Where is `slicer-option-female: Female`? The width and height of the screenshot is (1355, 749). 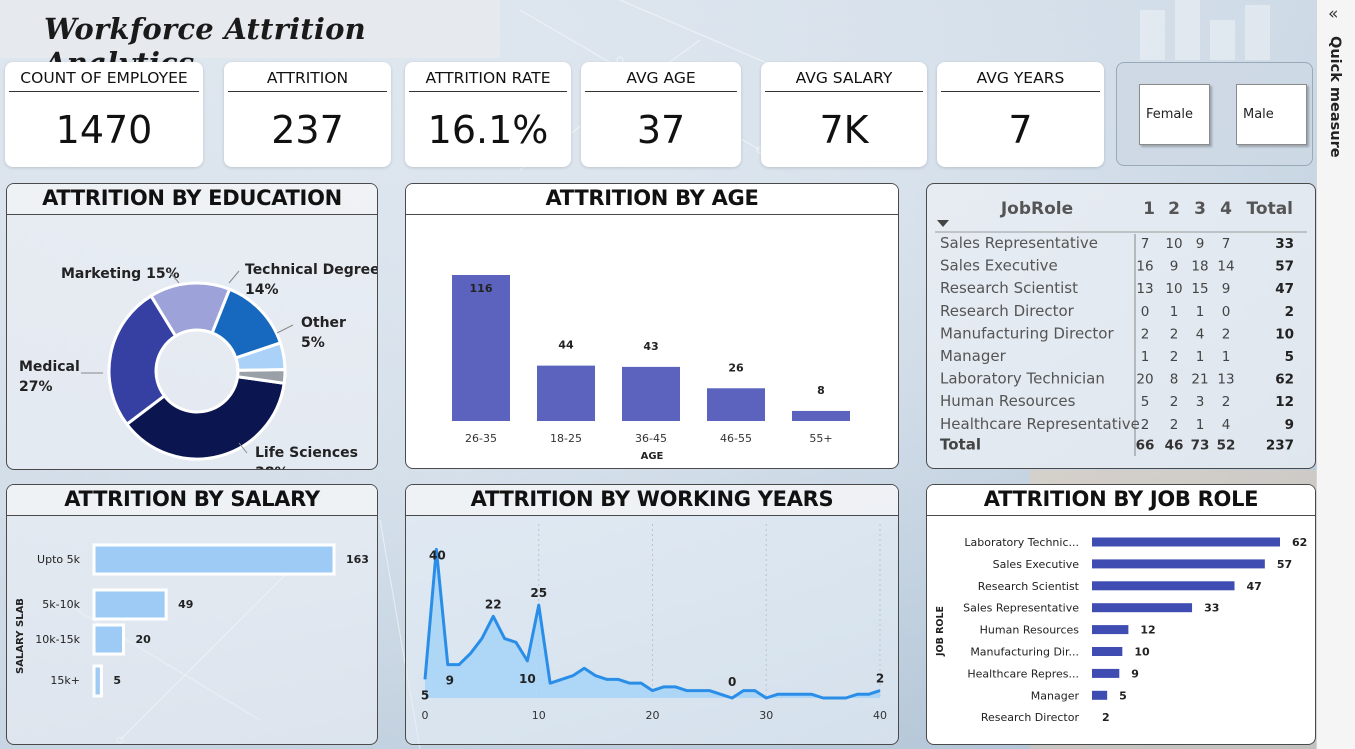 slicer-option-female: Female is located at coordinates (1174, 114).